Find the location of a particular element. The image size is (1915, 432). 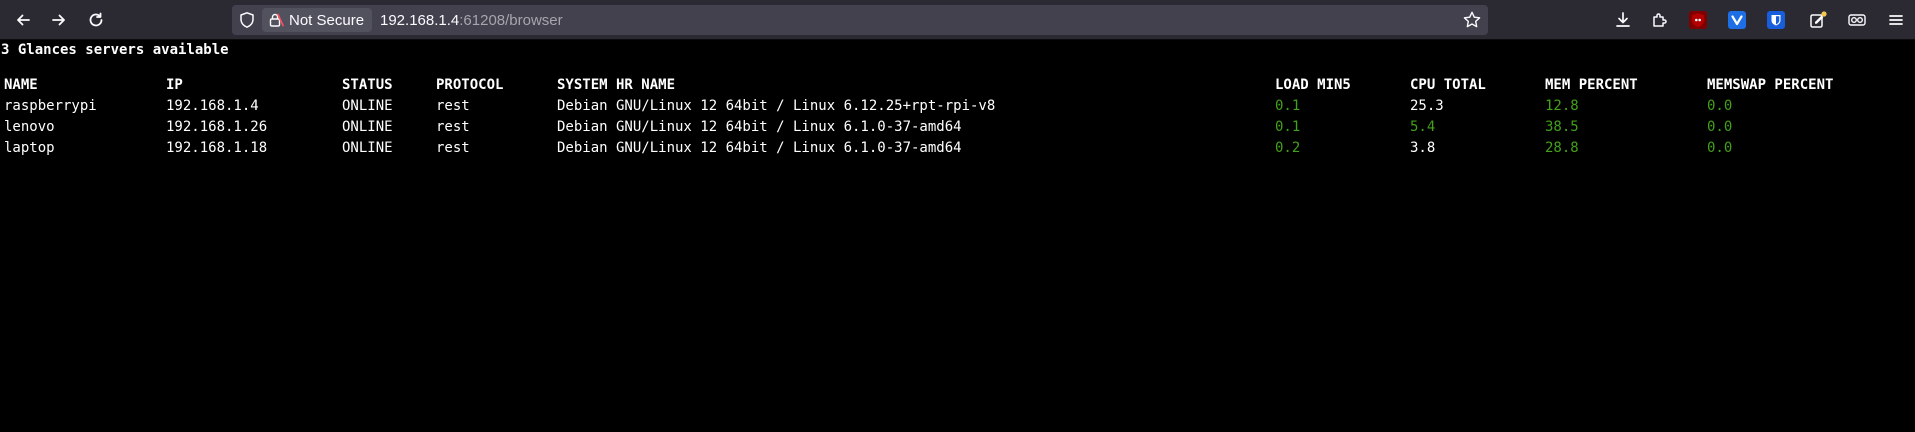

url-text: 192.168.1.4:61208/browser is located at coordinates (471, 20).